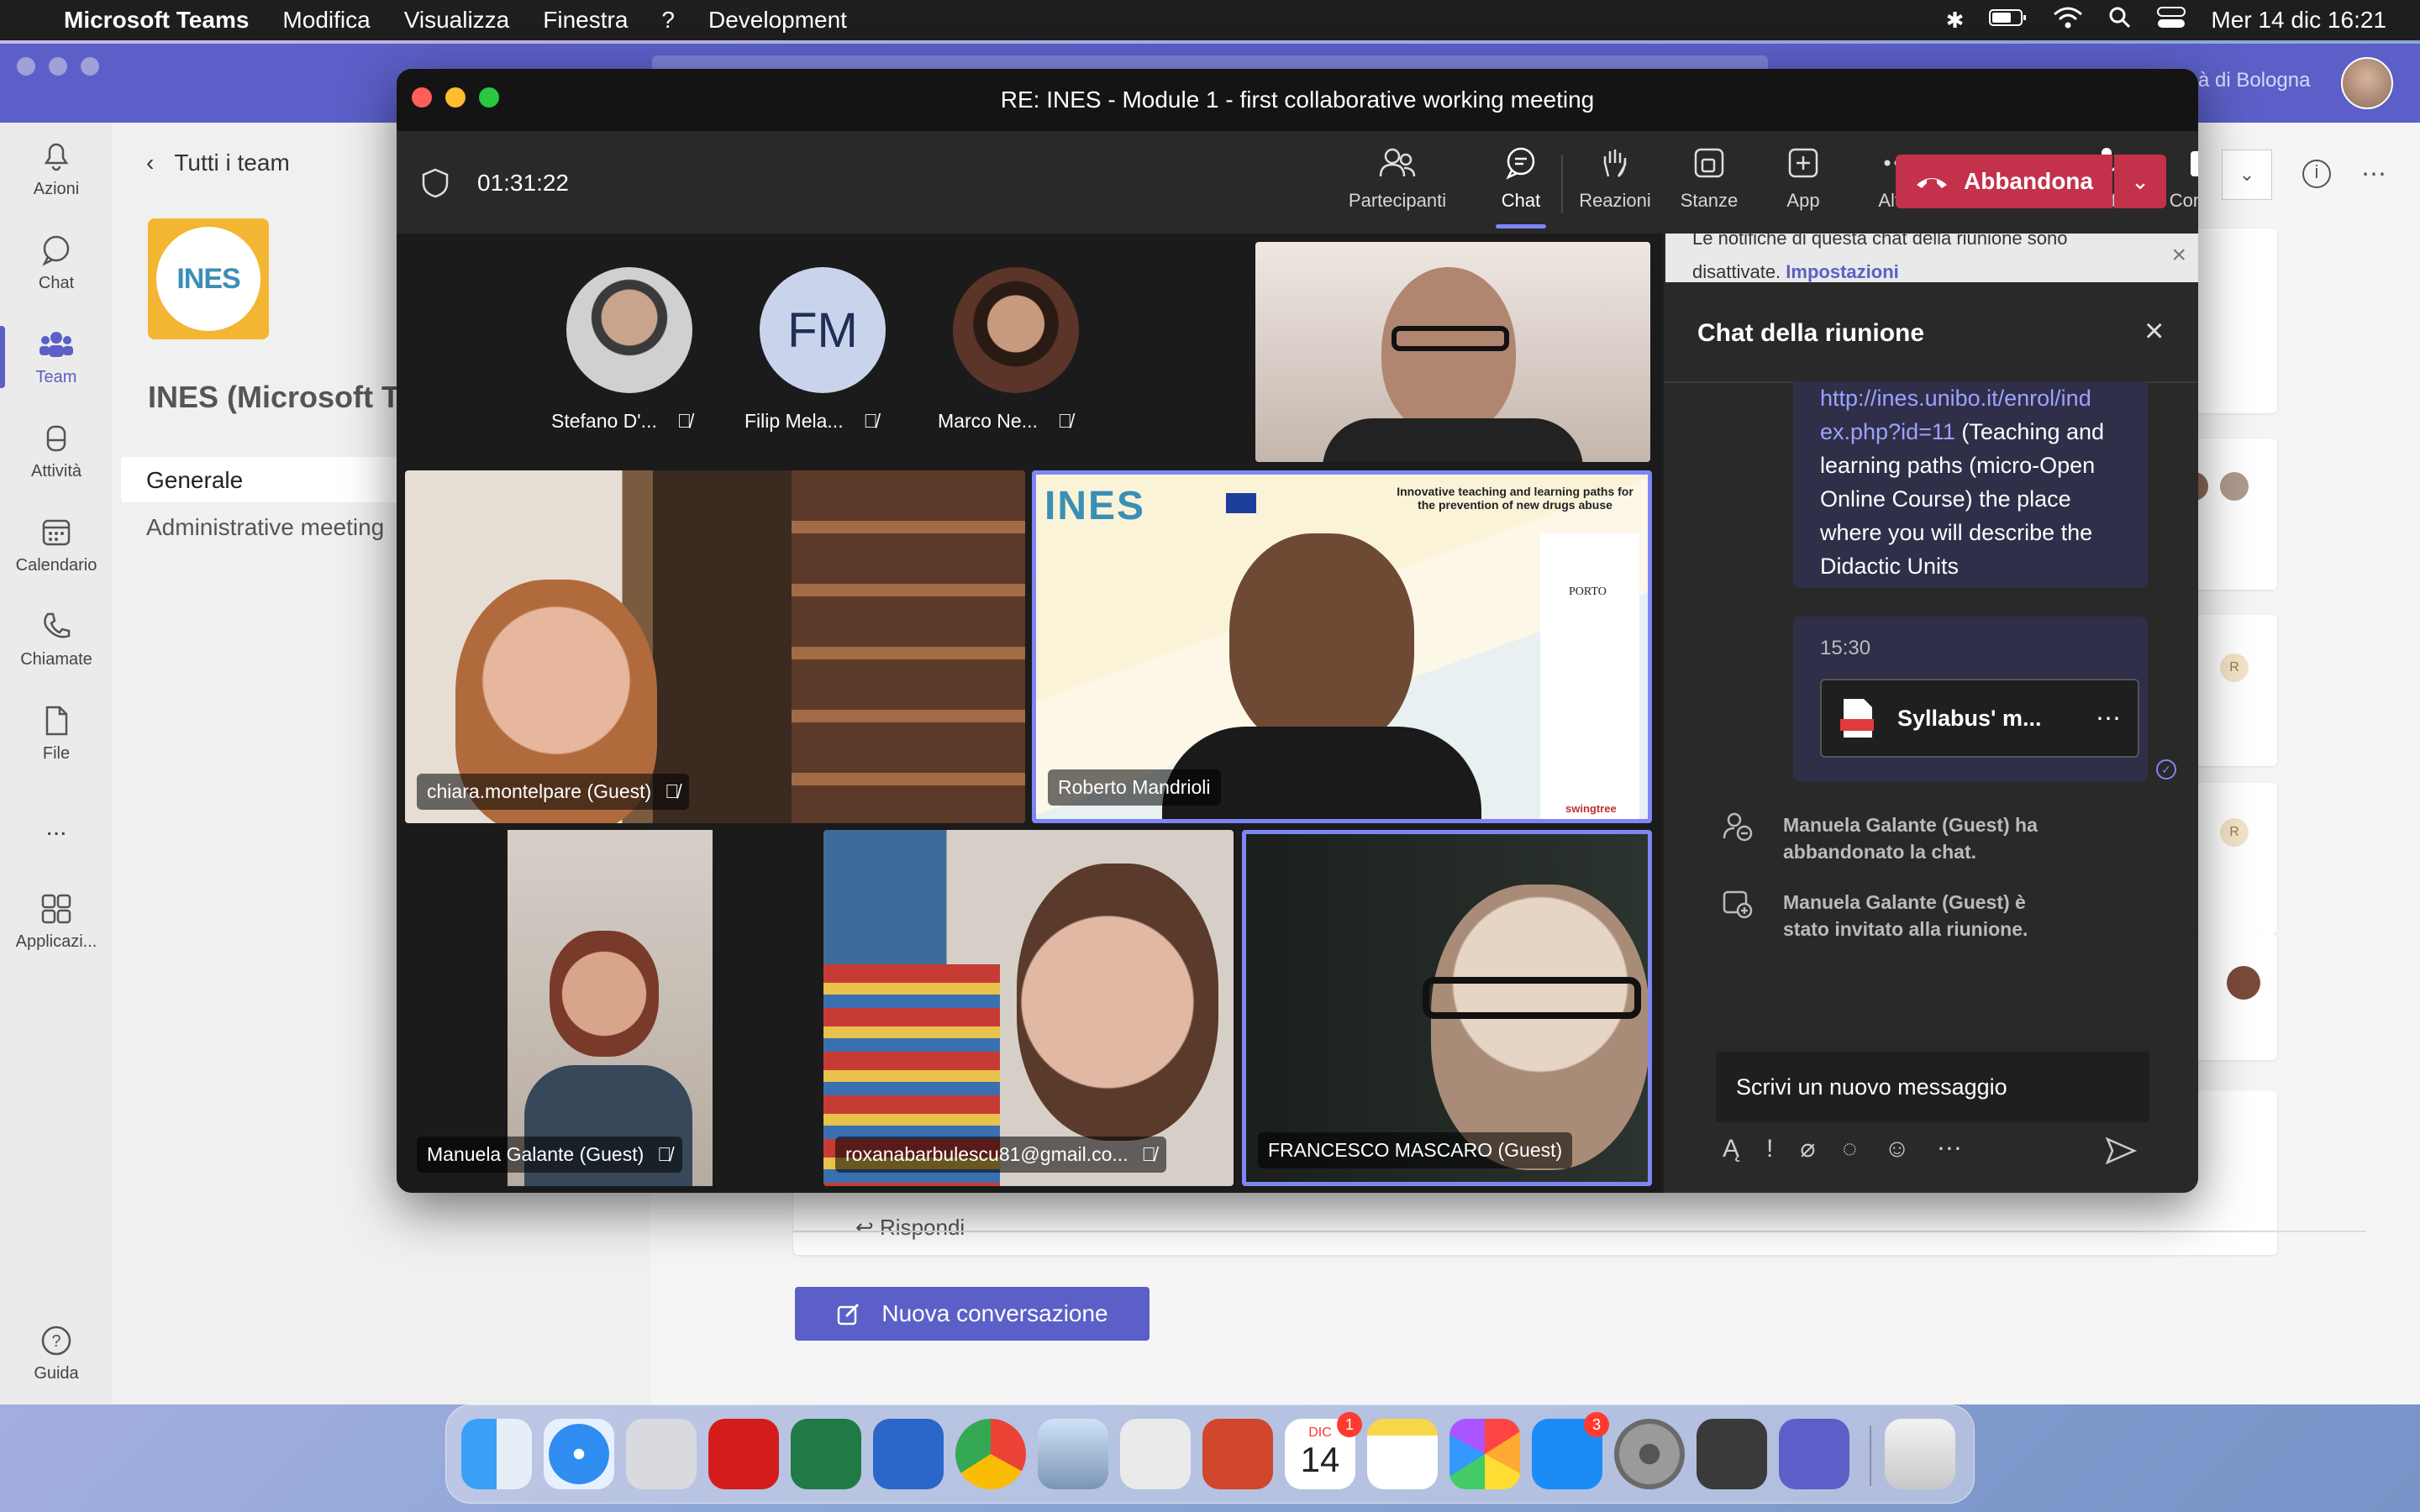 The image size is (2420, 1512). Describe the element at coordinates (1920, 1454) in the screenshot. I see `trash-icon` at that location.